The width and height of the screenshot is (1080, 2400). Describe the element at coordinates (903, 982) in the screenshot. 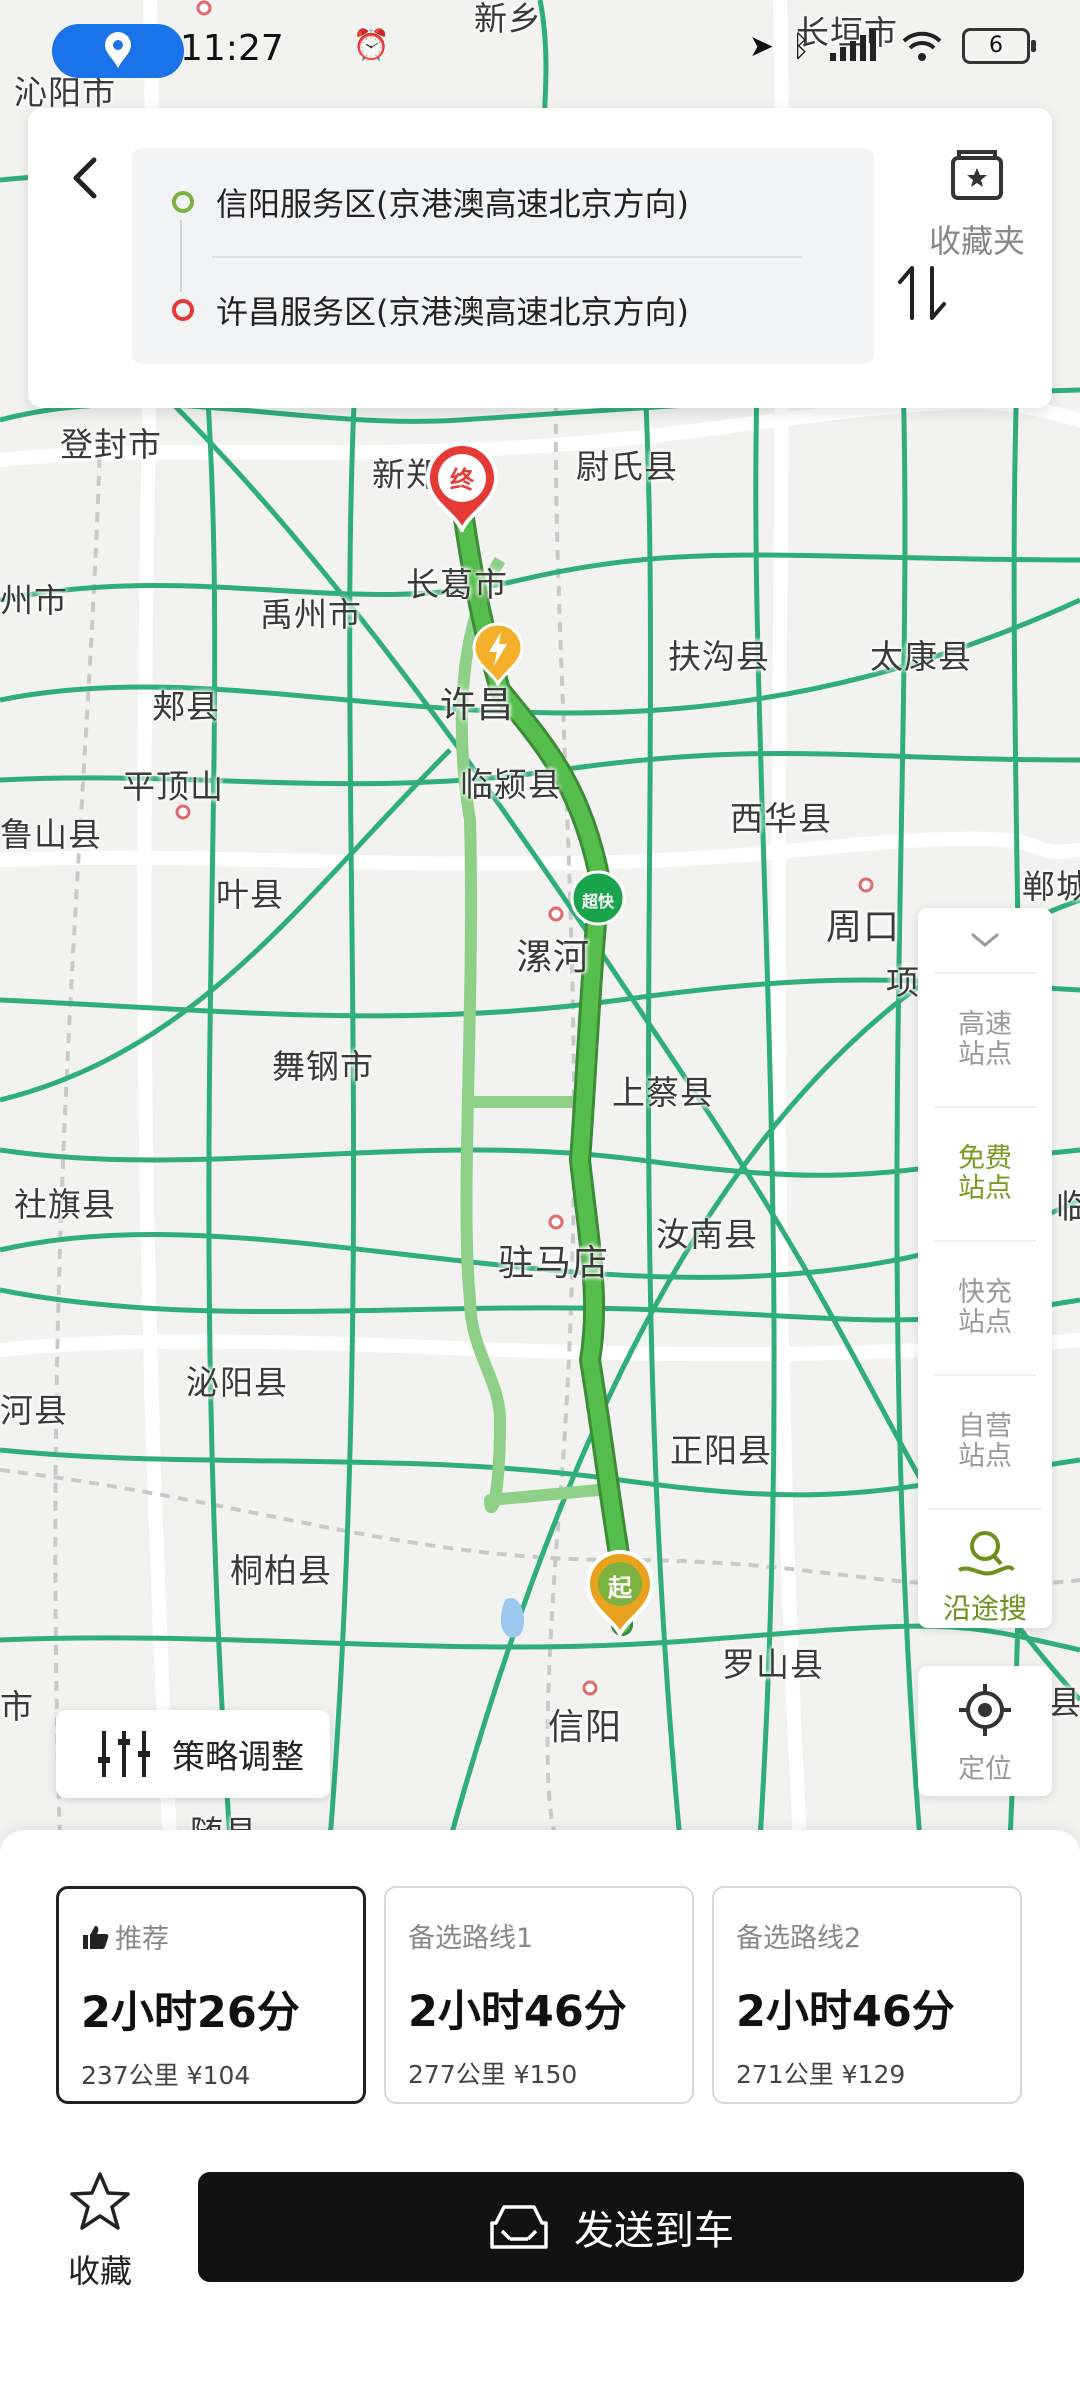

I see `place-label: 项` at that location.